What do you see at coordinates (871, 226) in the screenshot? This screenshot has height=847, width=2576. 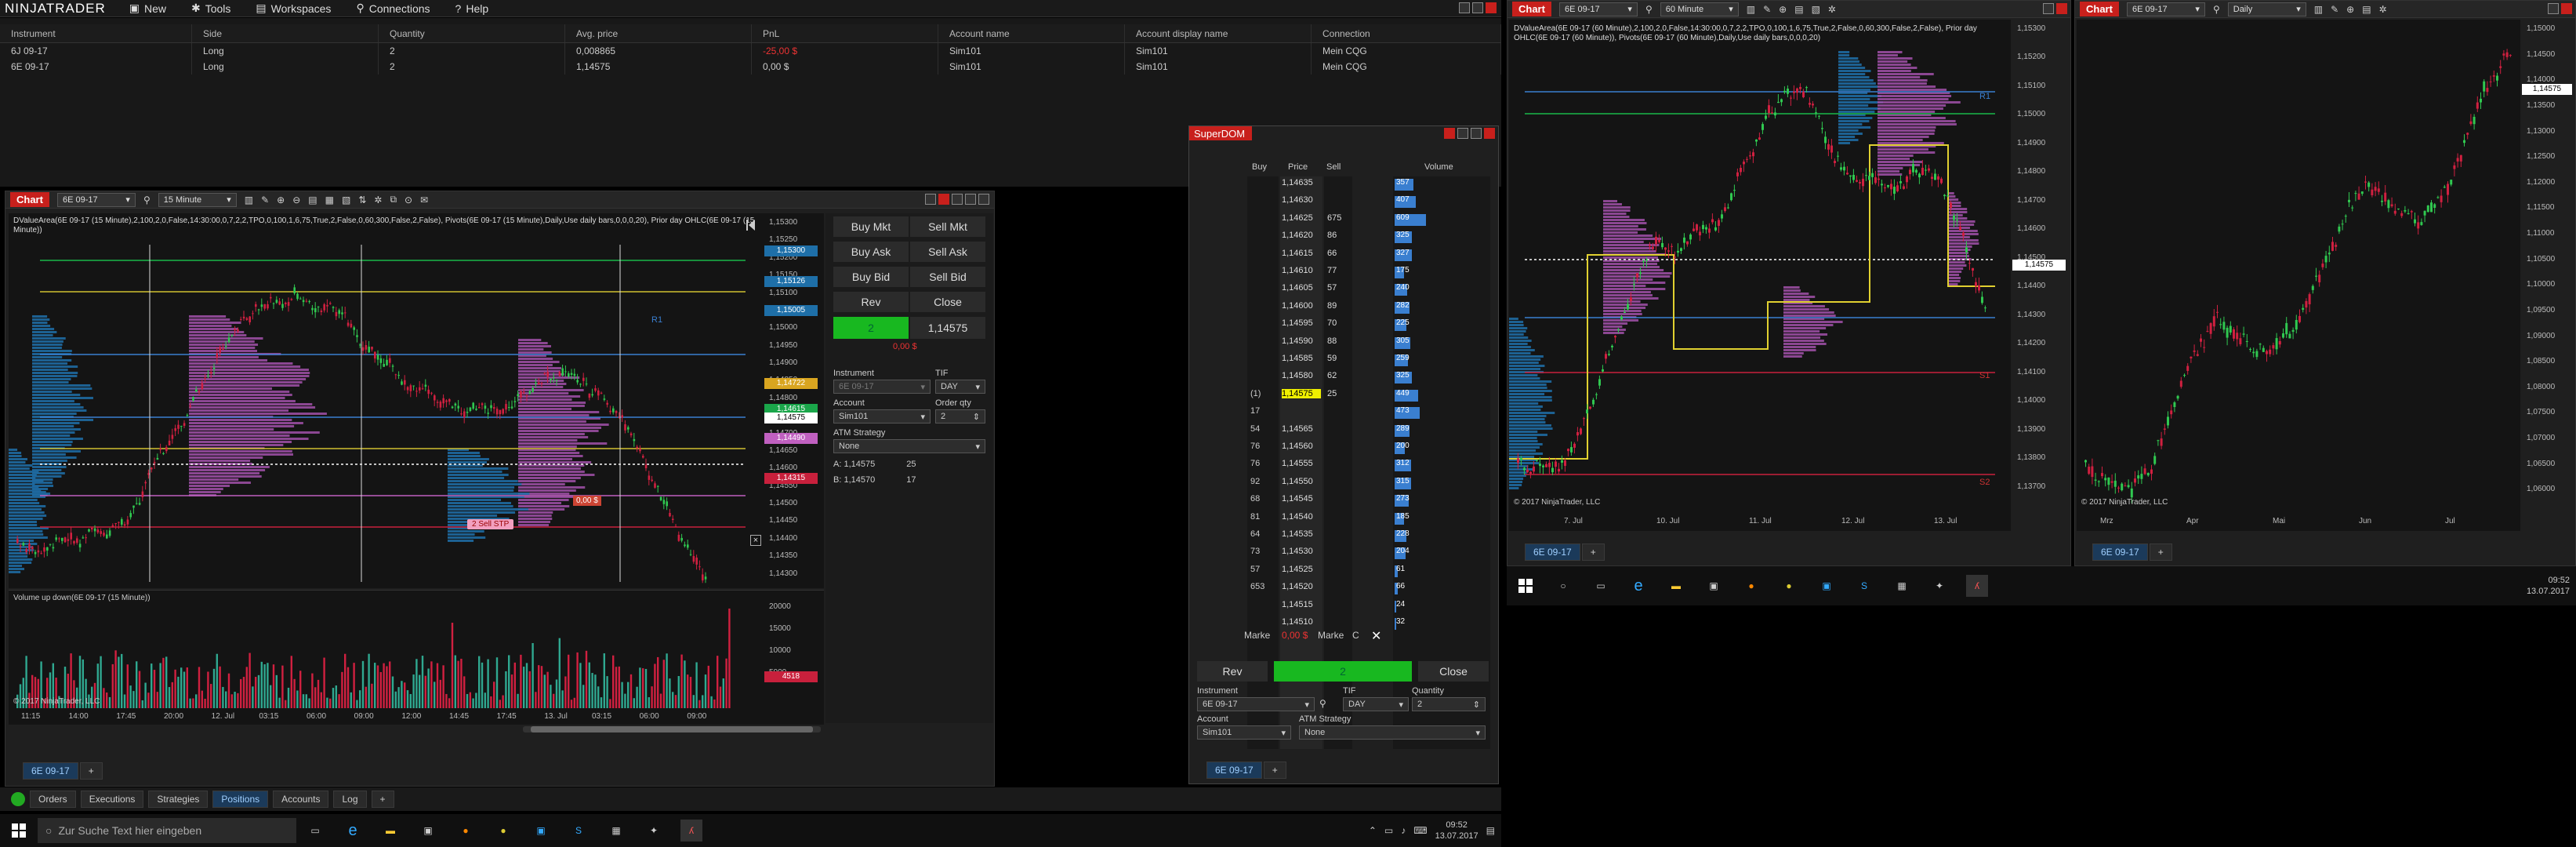 I see `buy-market-button: Buy Mkt` at bounding box center [871, 226].